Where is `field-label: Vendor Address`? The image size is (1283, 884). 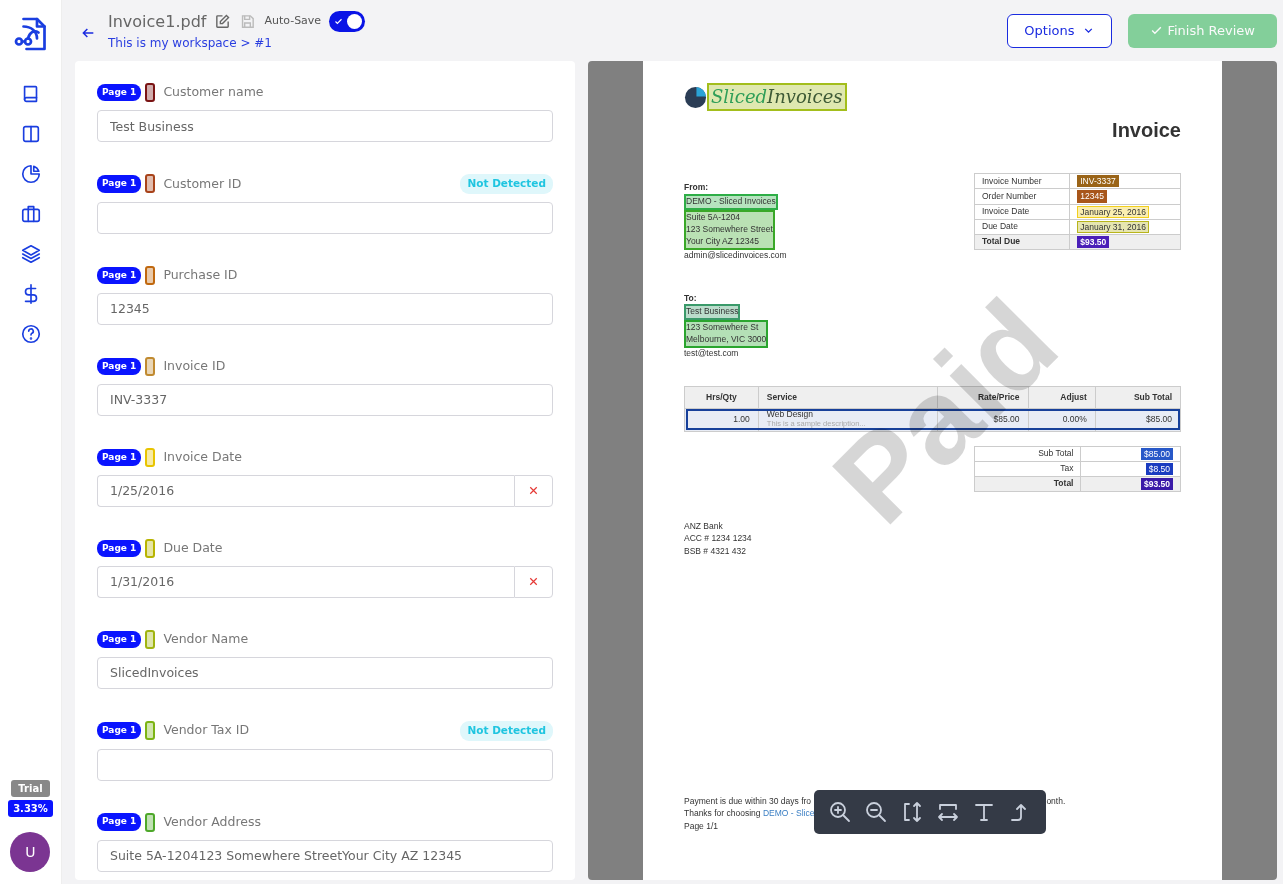 field-label: Vendor Address is located at coordinates (212, 821).